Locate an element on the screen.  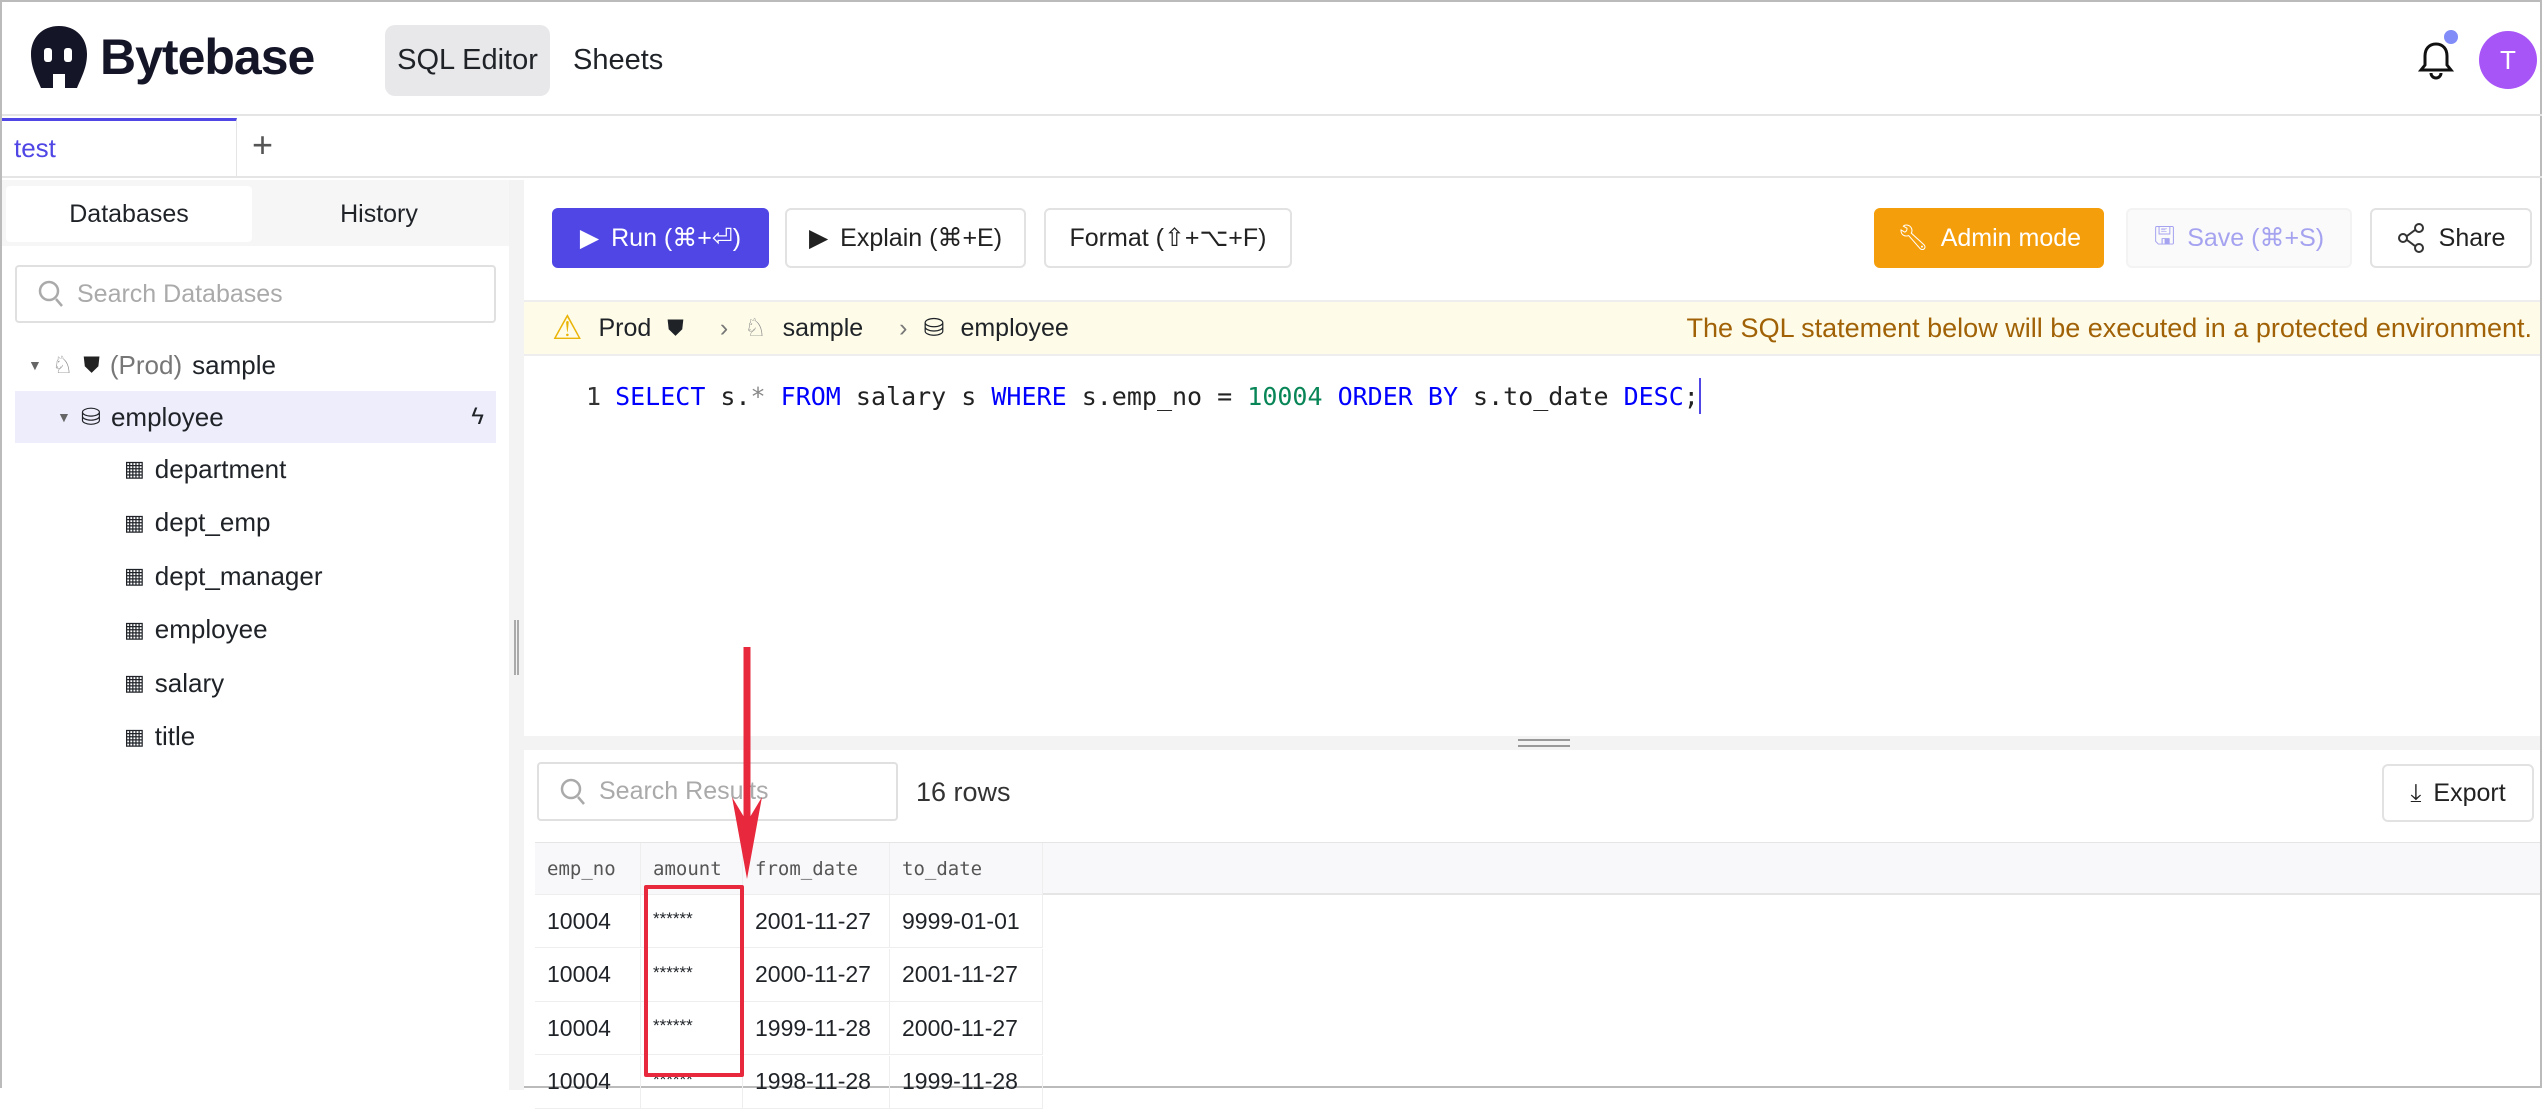
warning-icon: ⚠ is located at coordinates (567, 328).